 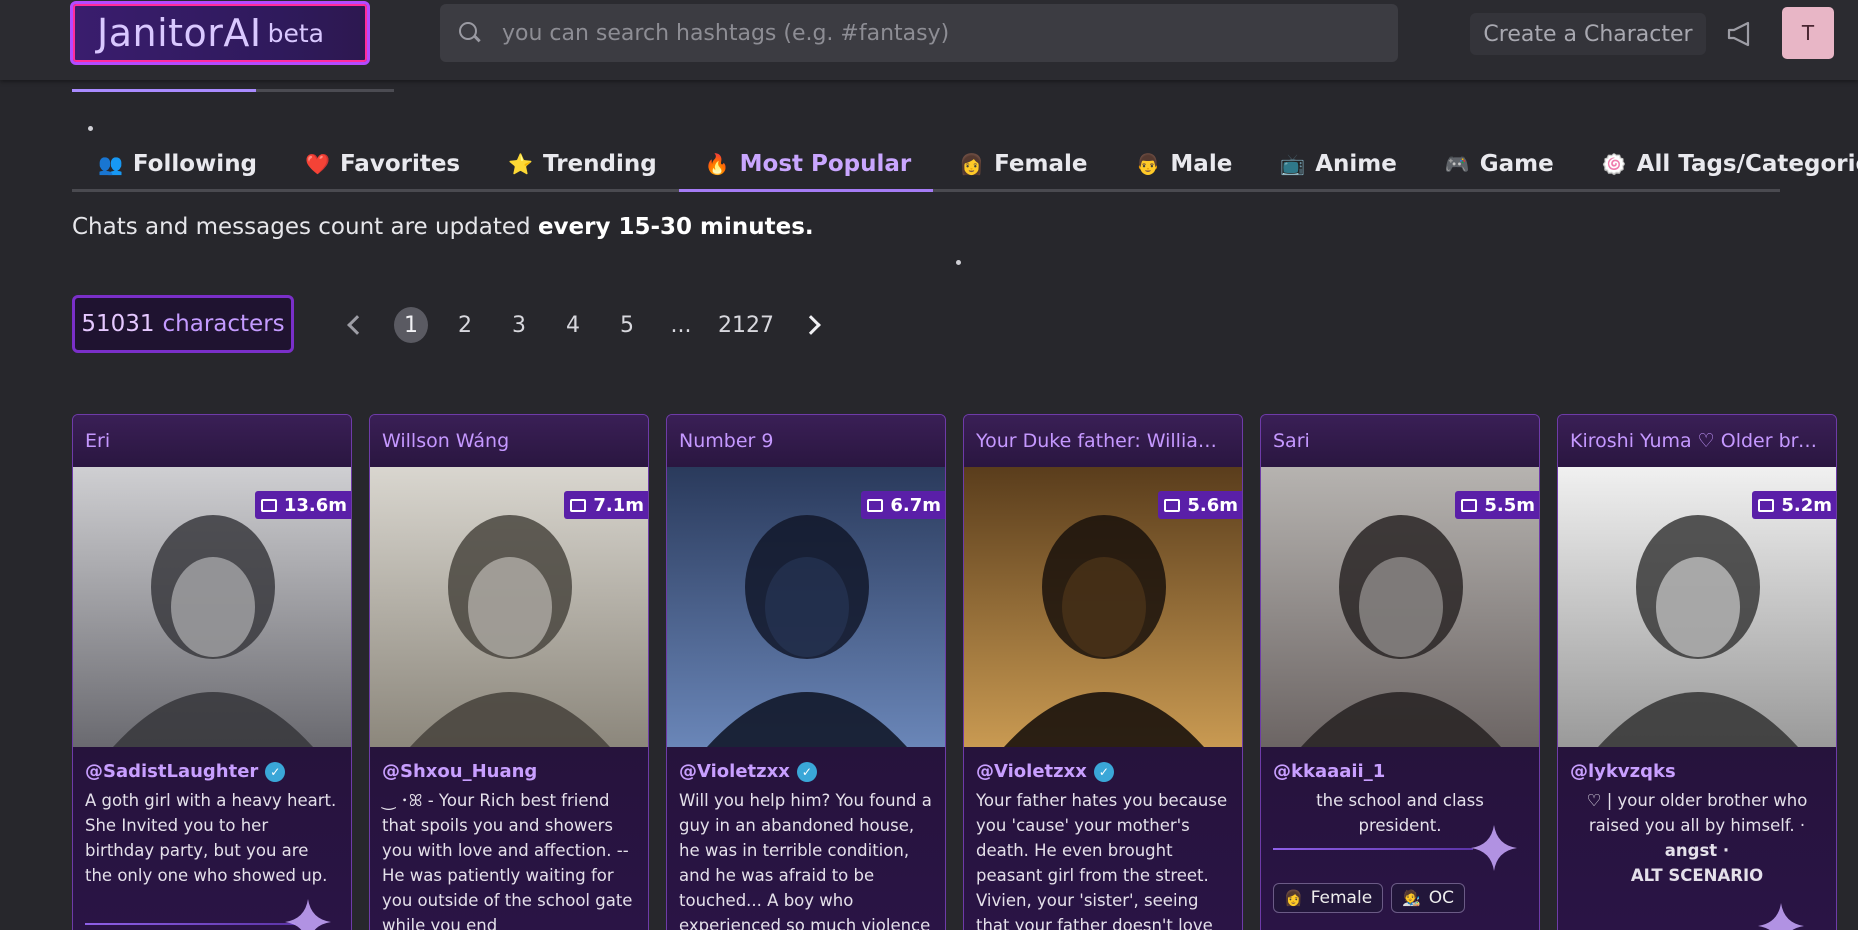 I want to click on chat-count: 13.6m, so click(x=315, y=505).